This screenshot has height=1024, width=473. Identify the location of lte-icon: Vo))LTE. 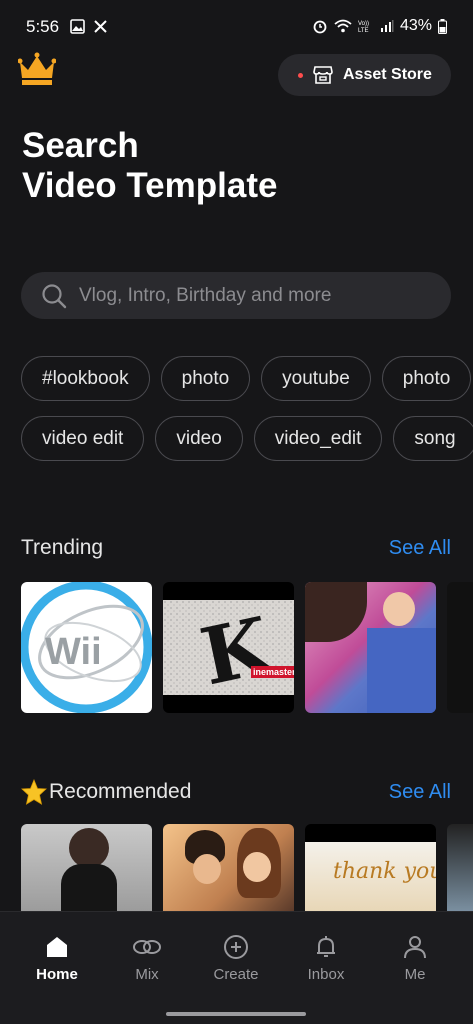
(363, 27).